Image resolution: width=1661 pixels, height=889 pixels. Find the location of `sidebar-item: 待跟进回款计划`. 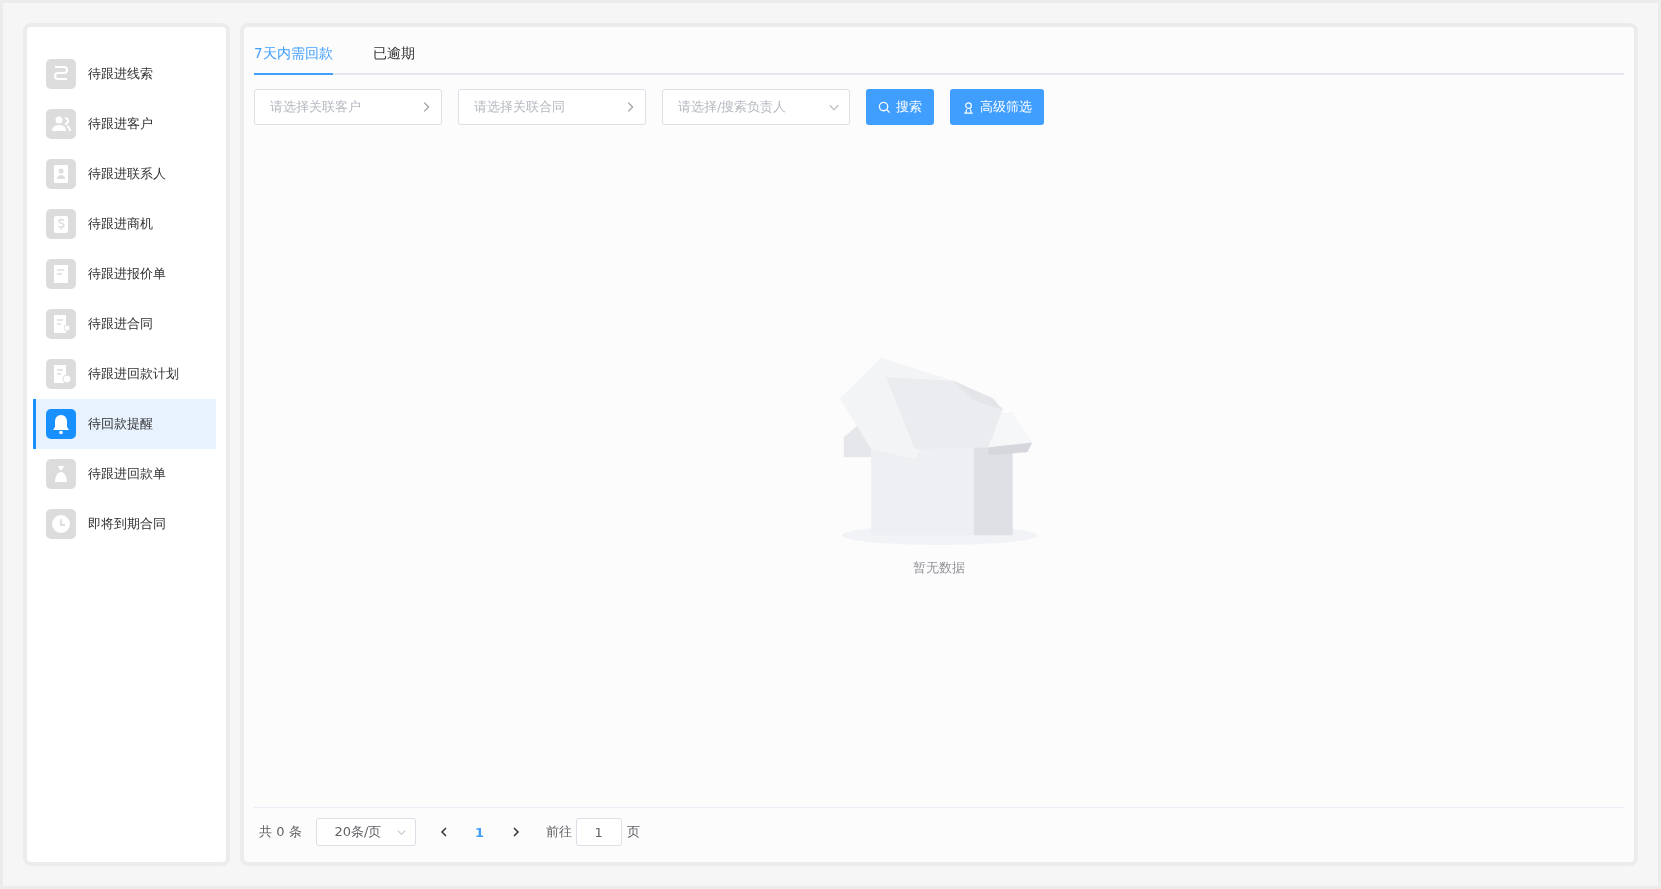

sidebar-item: 待跟进回款计划 is located at coordinates (124, 374).